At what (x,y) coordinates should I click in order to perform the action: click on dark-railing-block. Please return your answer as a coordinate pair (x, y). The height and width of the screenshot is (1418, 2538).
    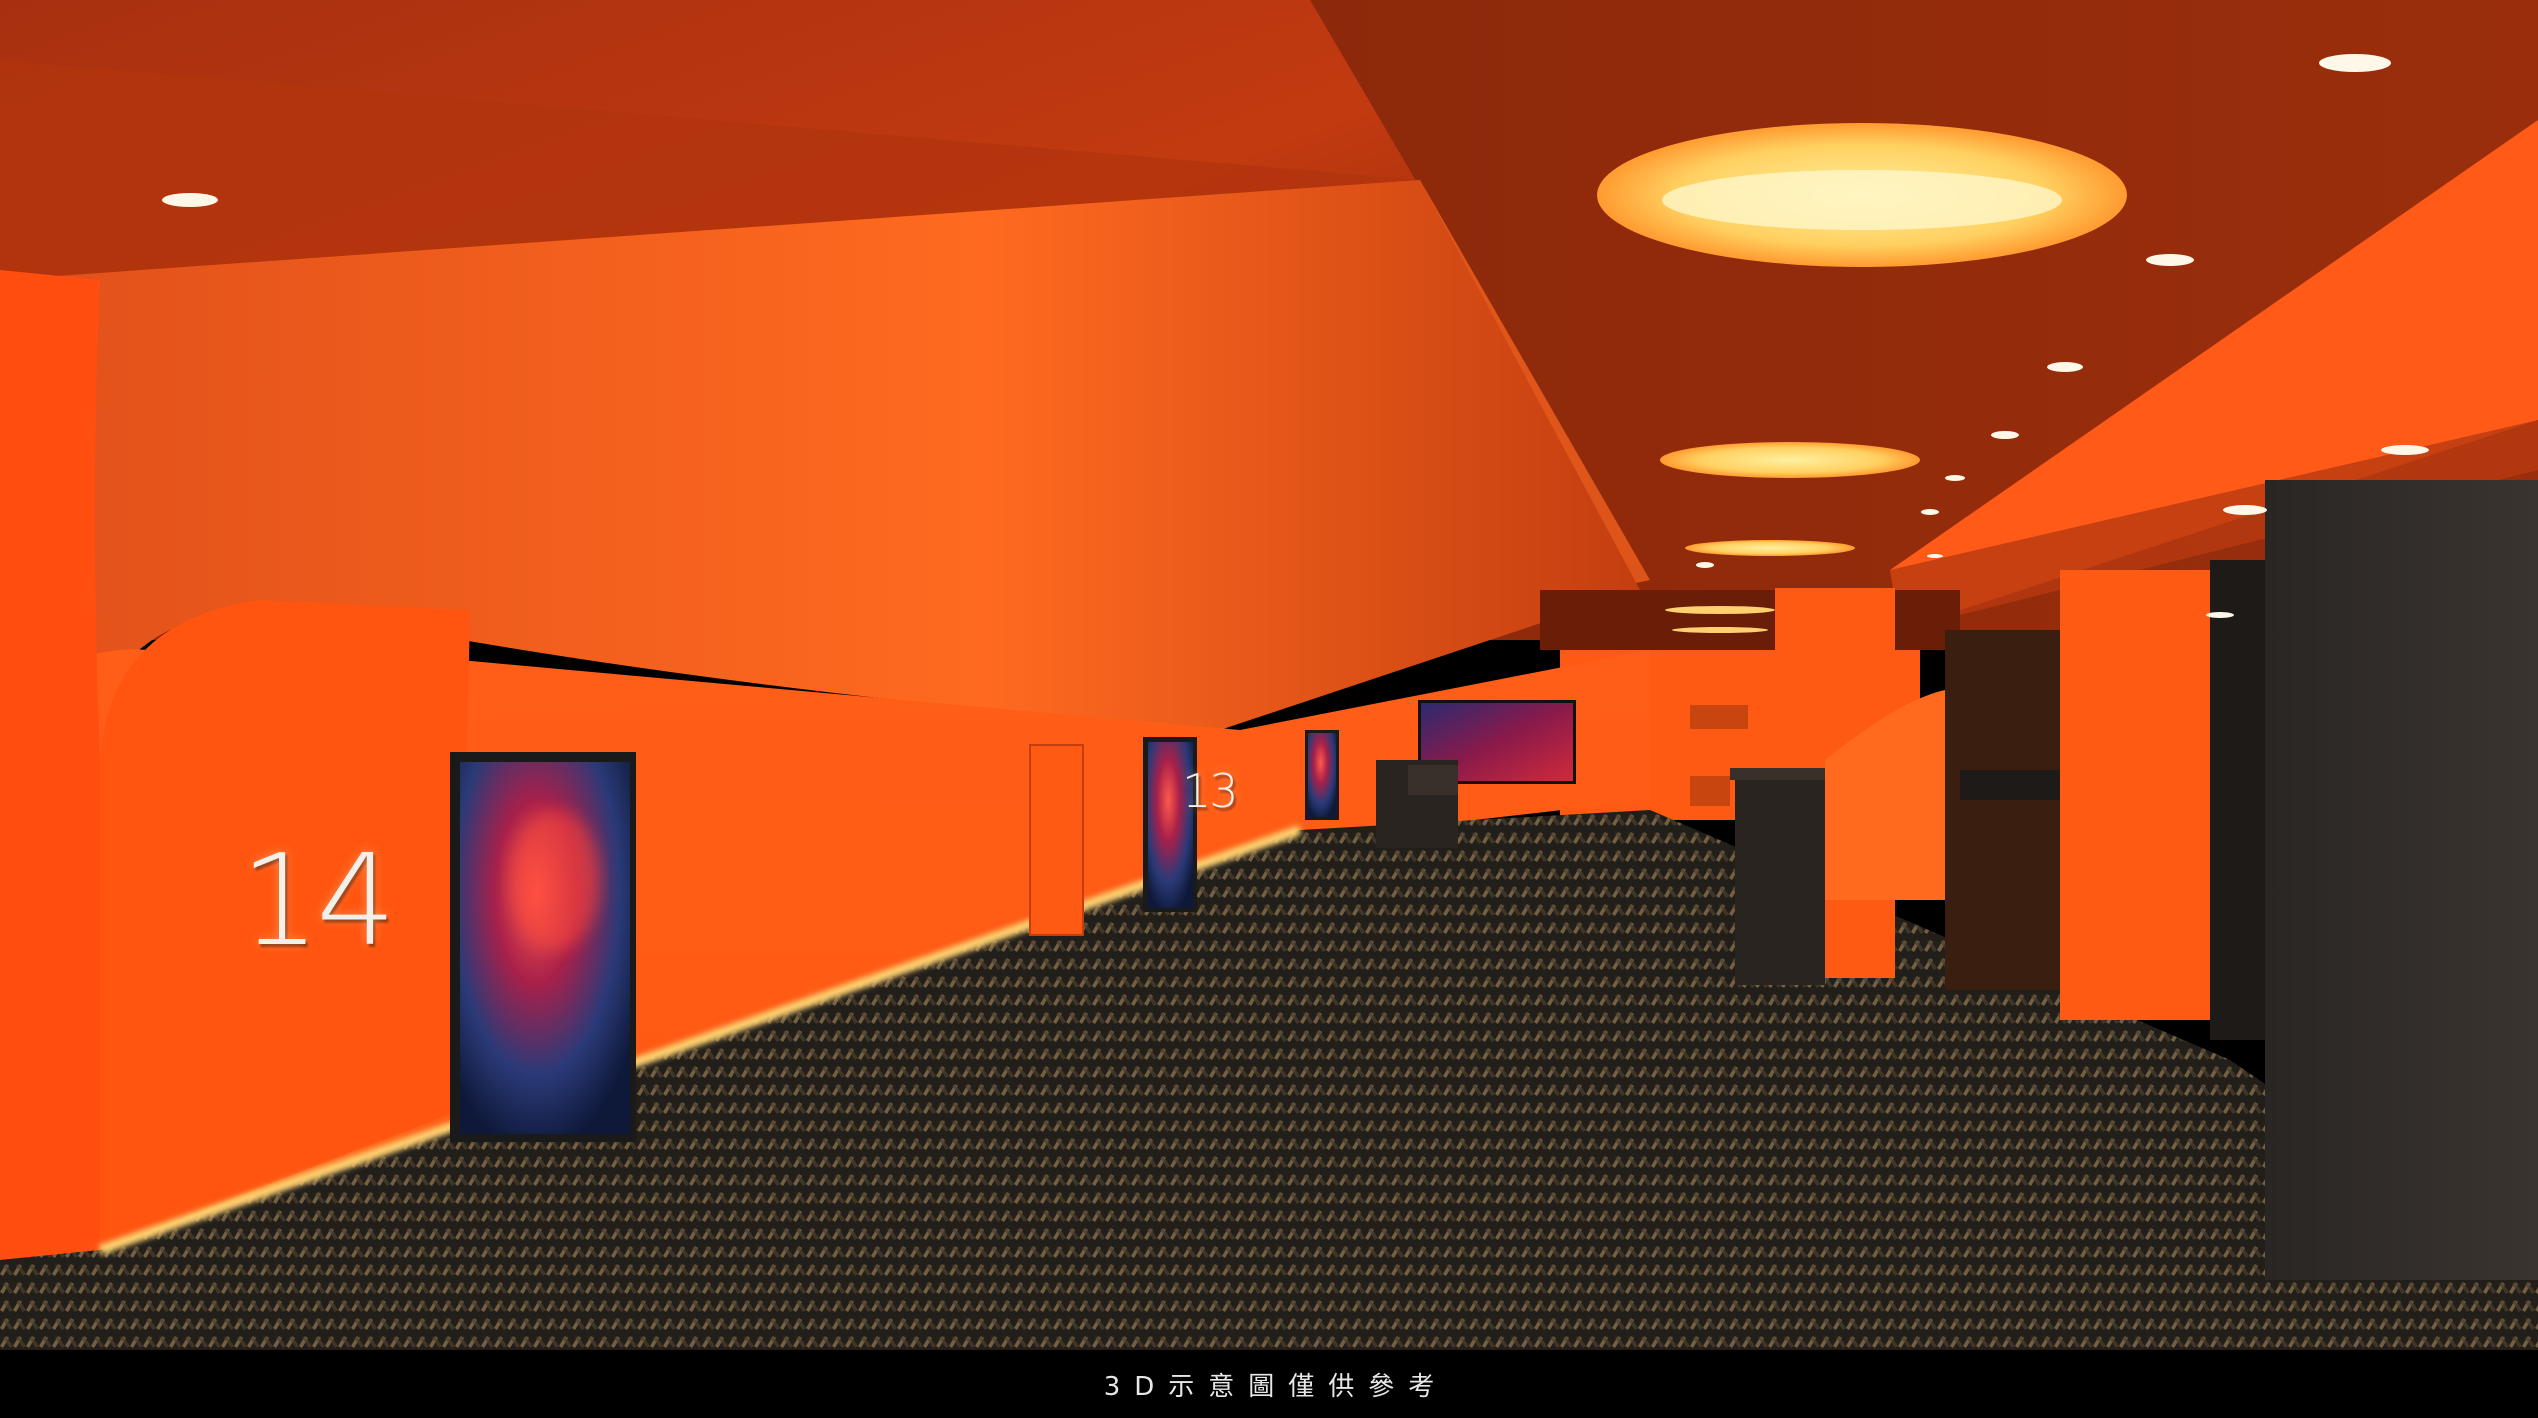
    Looking at the image, I should click on (1780, 880).